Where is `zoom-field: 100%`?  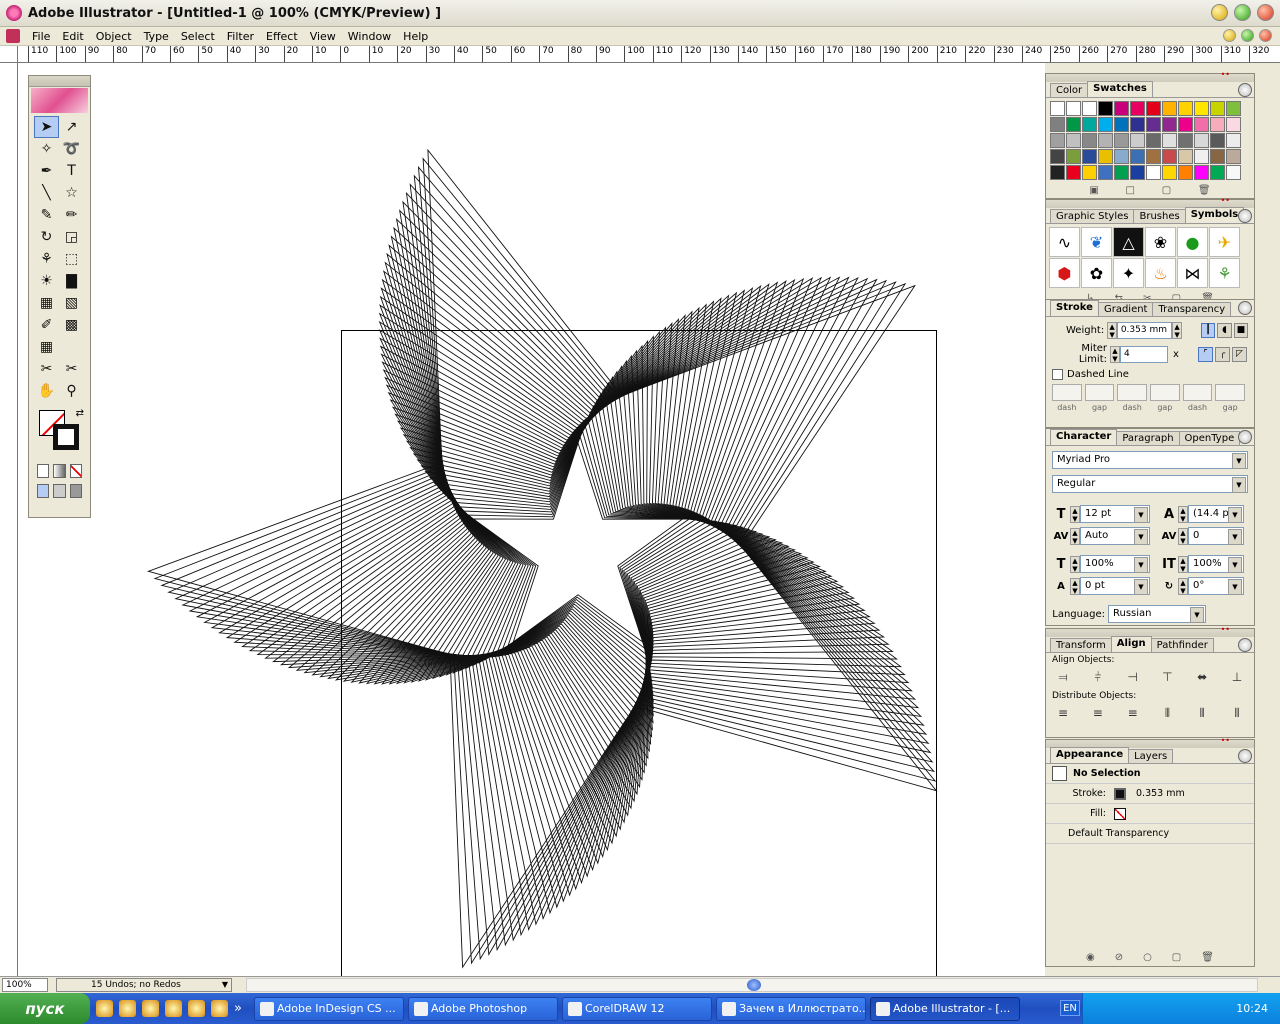
zoom-field: 100% is located at coordinates (25, 985).